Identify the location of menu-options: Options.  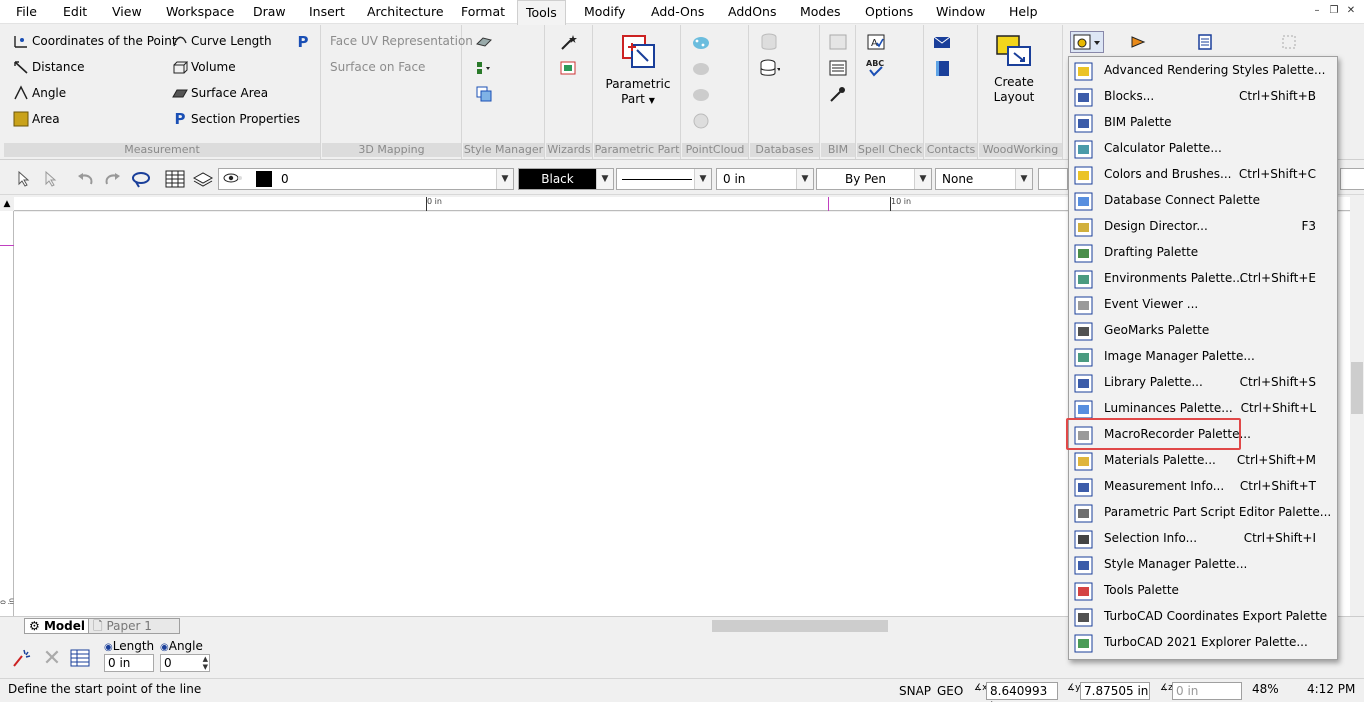
(889, 12).